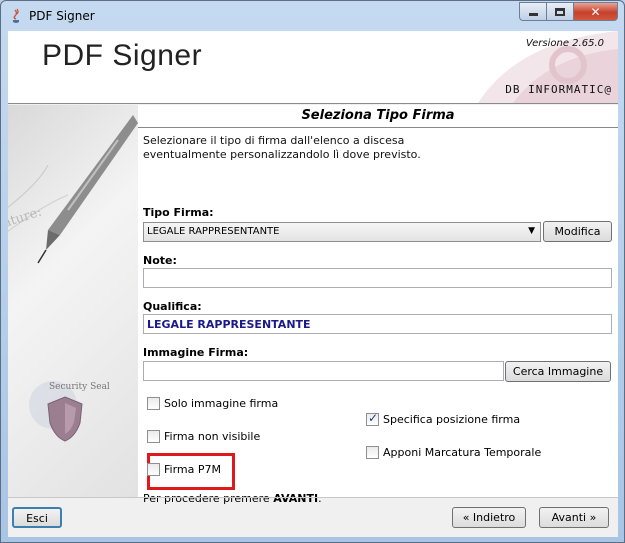  I want to click on minimize-button, so click(532, 11).